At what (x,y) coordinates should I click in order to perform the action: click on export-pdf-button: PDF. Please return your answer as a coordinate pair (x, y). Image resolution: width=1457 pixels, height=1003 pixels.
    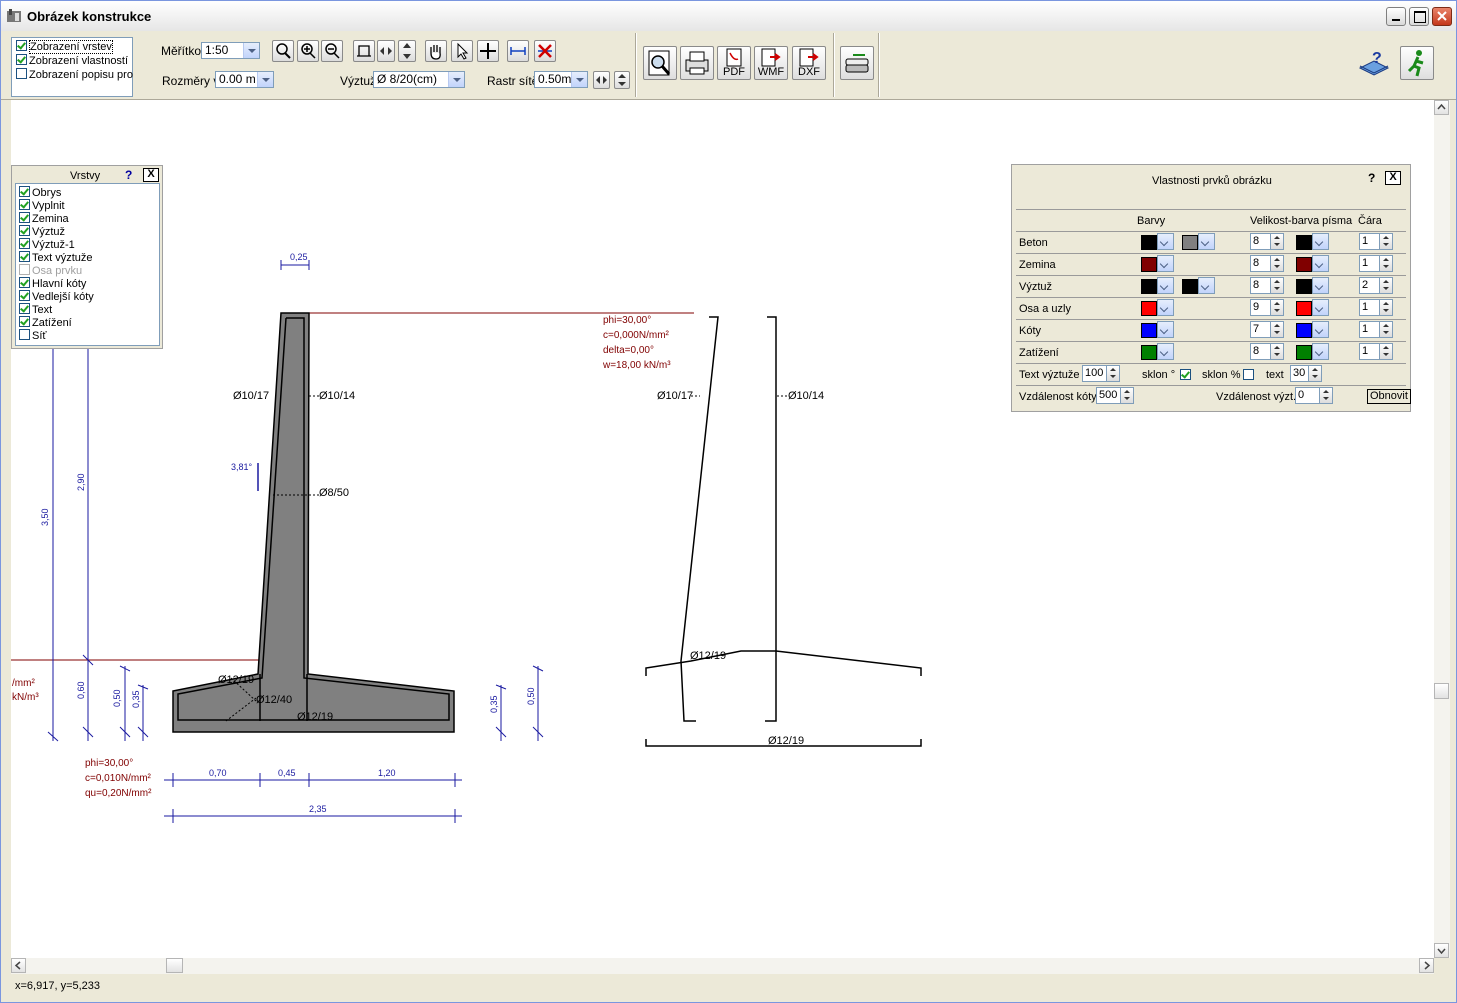
    Looking at the image, I should click on (734, 63).